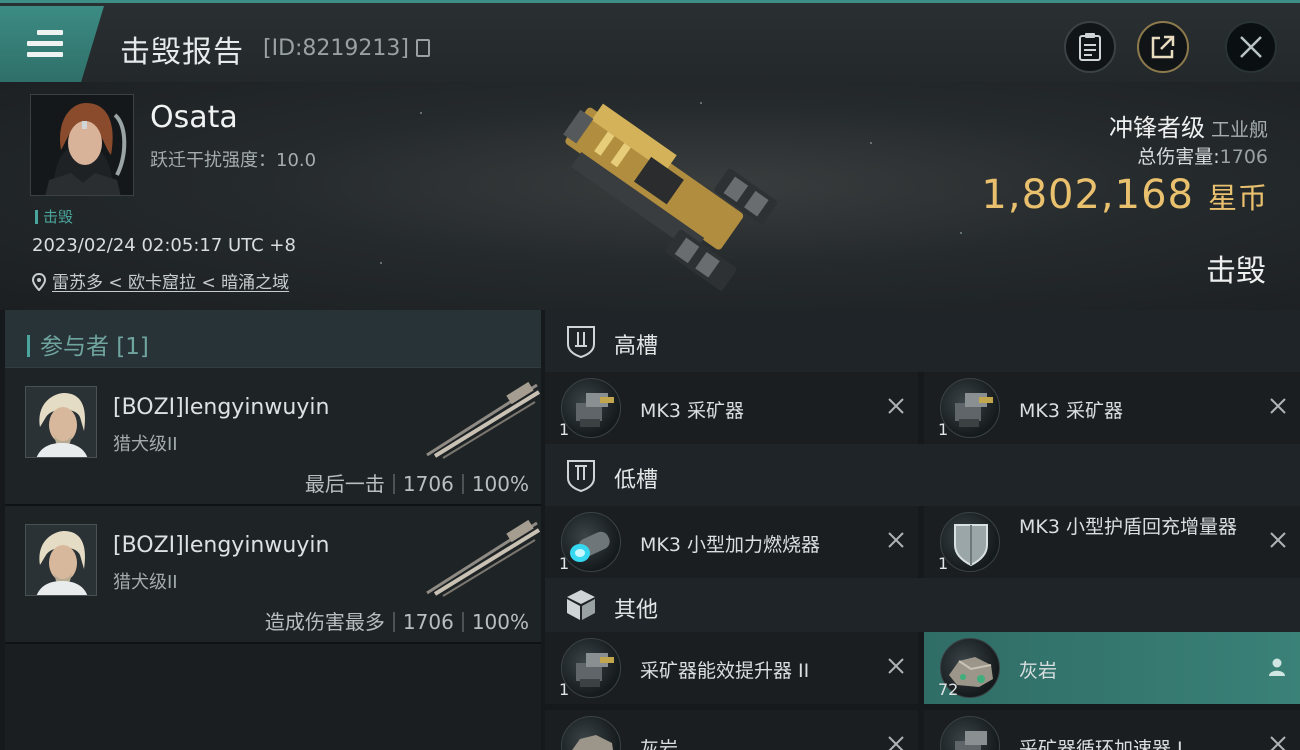 Image resolution: width=1300 pixels, height=750 pixels. I want to click on page-title: 击毁报告, so click(182, 52).